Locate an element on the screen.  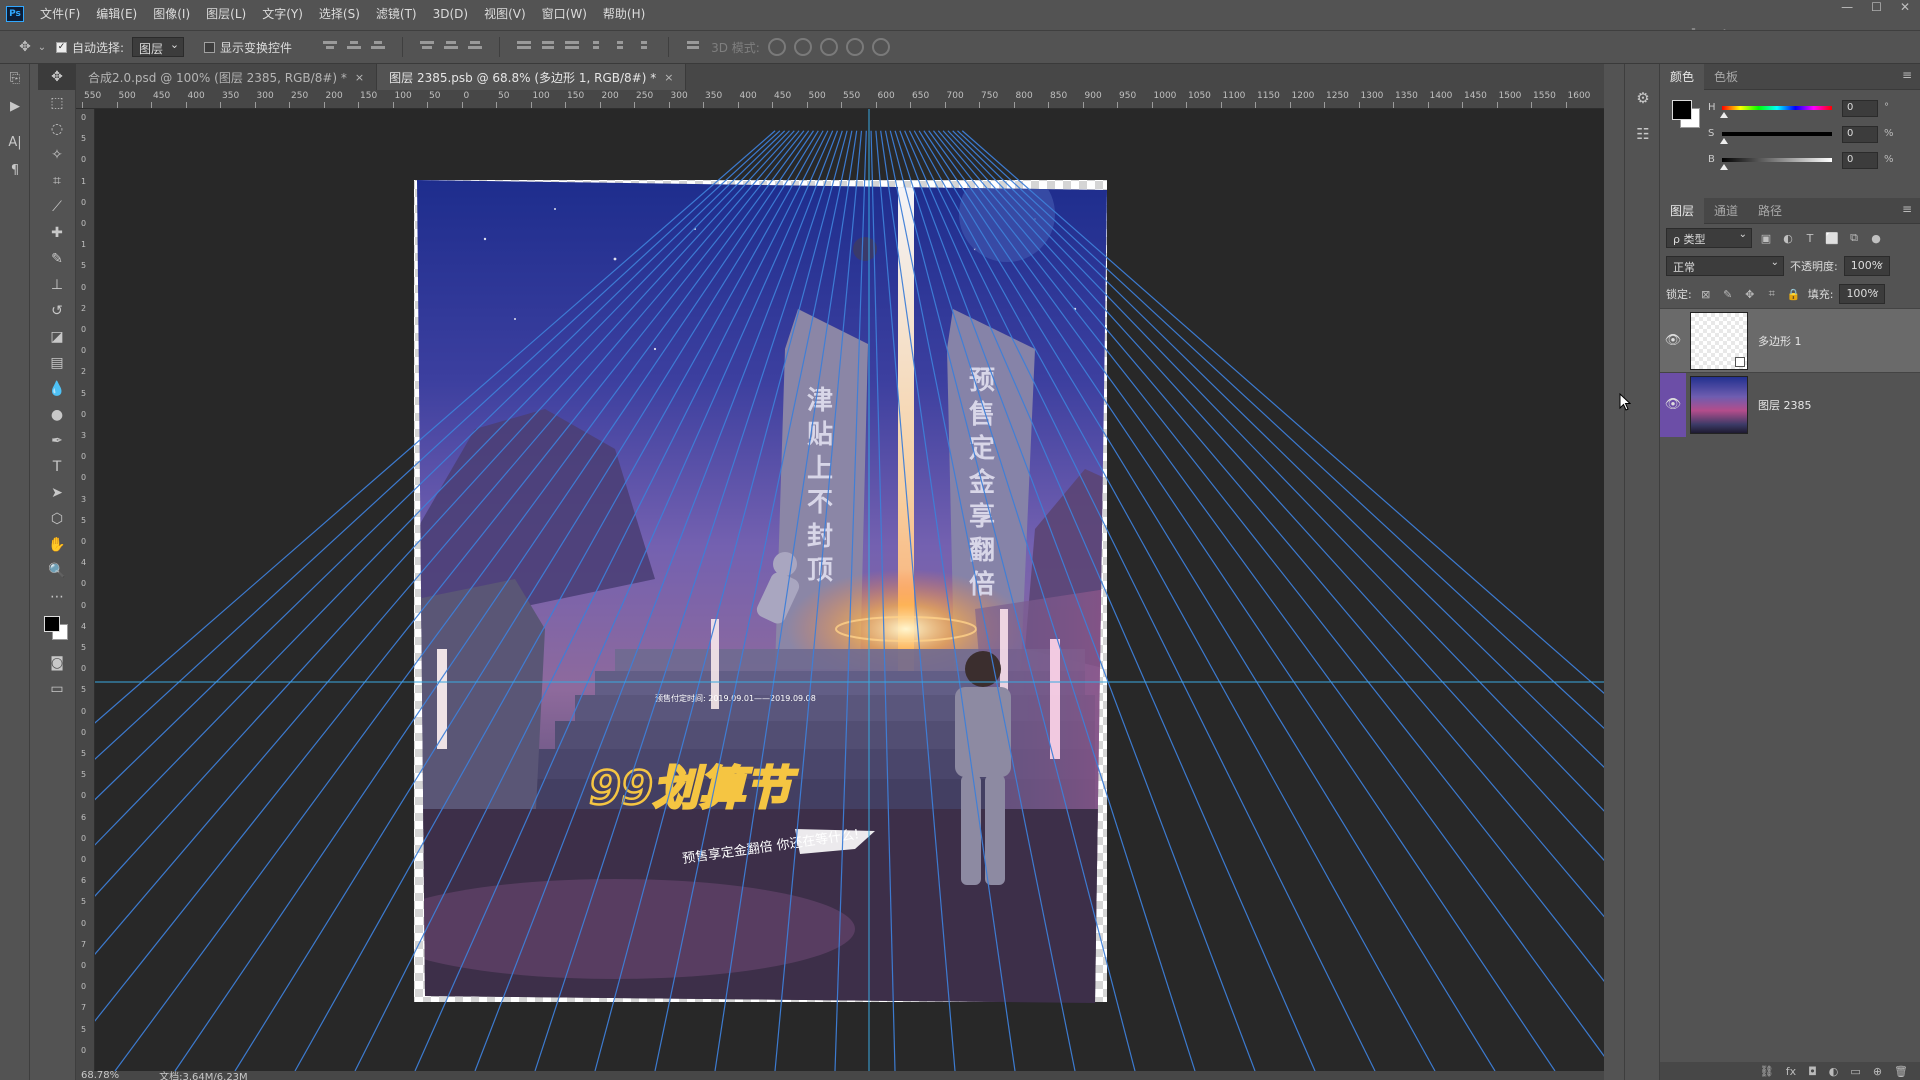
distribute-hcenter-button is located at coordinates (620, 45).